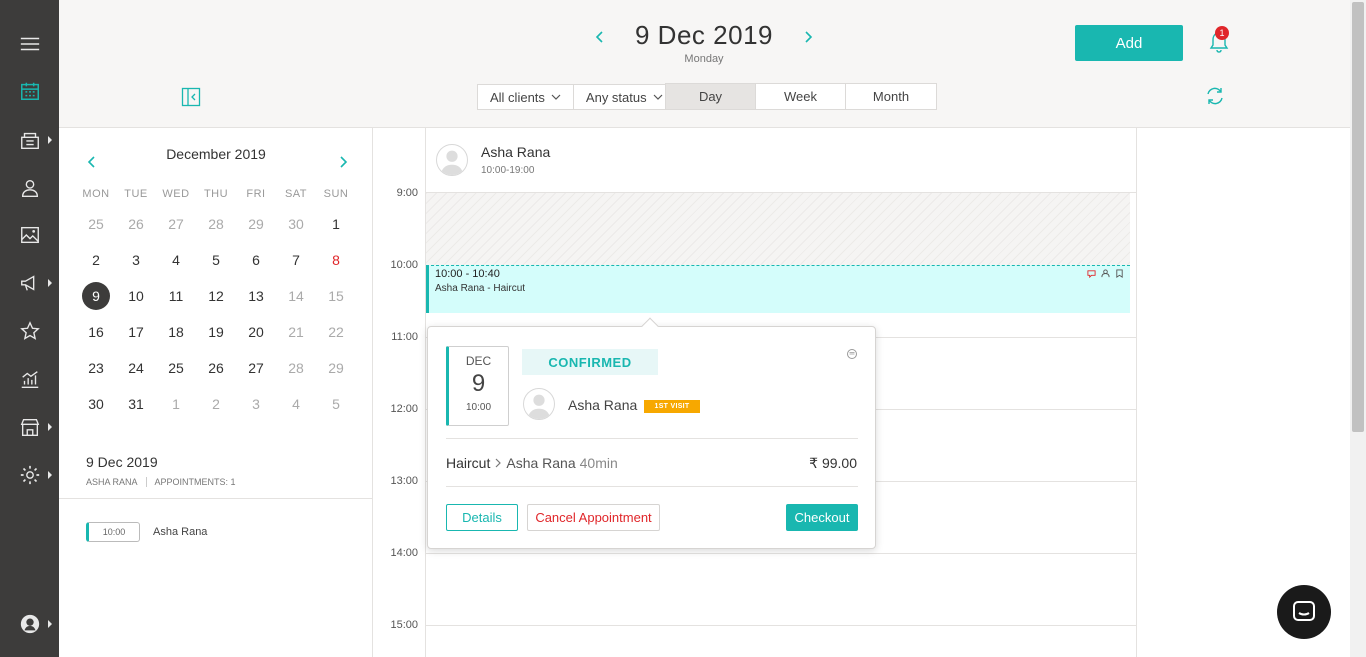 The width and height of the screenshot is (1366, 657). What do you see at coordinates (29, 44) in the screenshot?
I see `menu-button` at bounding box center [29, 44].